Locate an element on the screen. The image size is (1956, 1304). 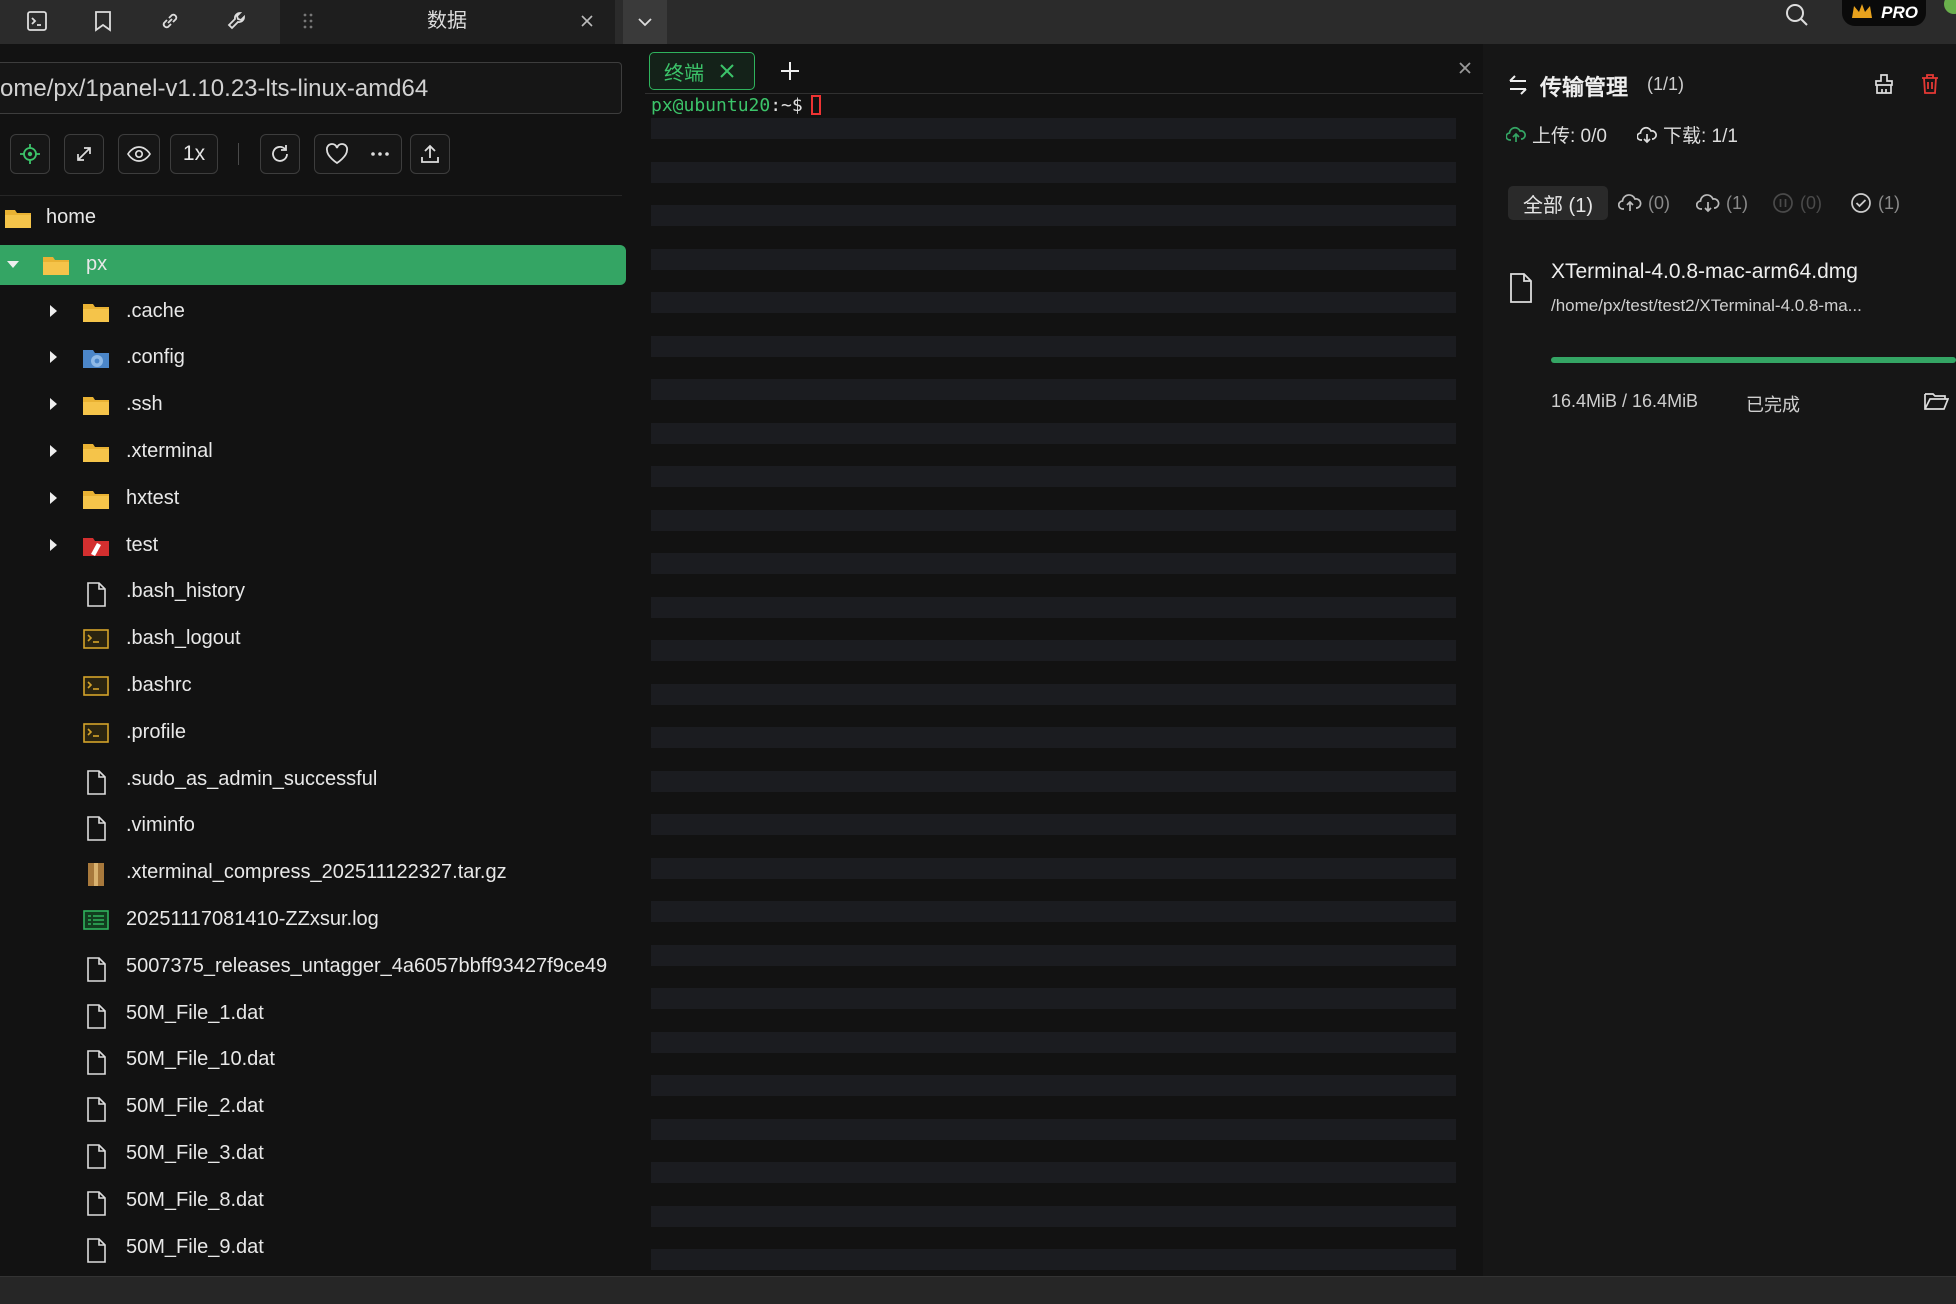
heart-icon is located at coordinates (337, 154).